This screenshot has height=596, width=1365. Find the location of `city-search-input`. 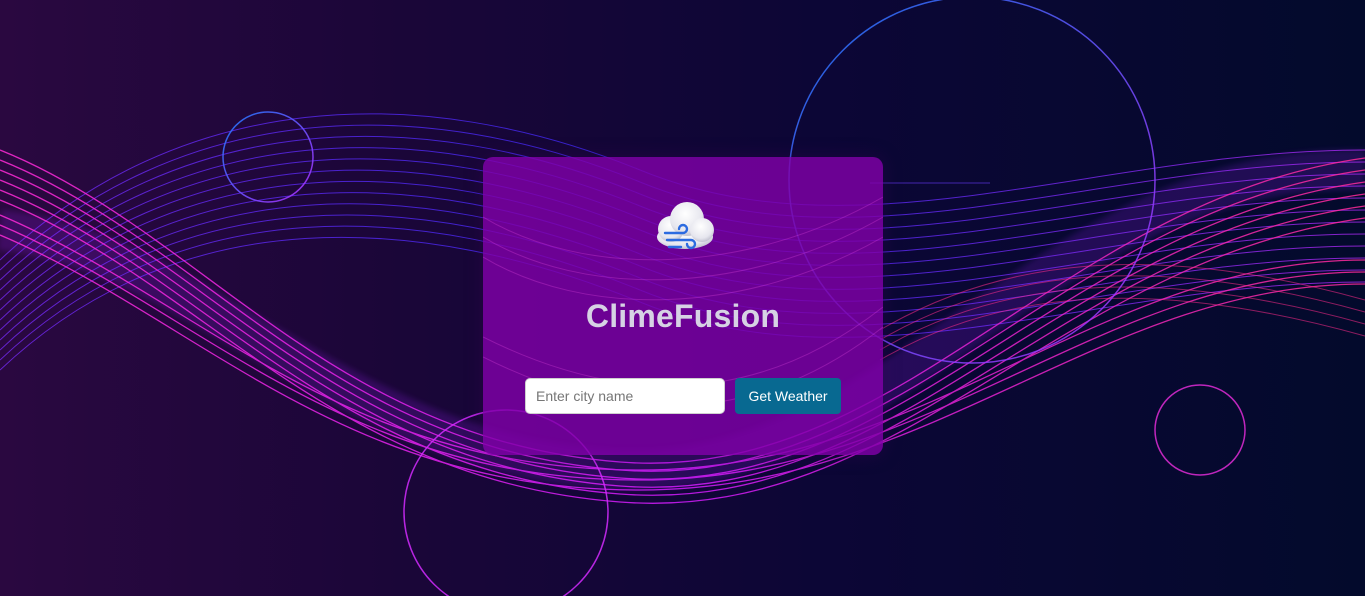

city-search-input is located at coordinates (625, 396).